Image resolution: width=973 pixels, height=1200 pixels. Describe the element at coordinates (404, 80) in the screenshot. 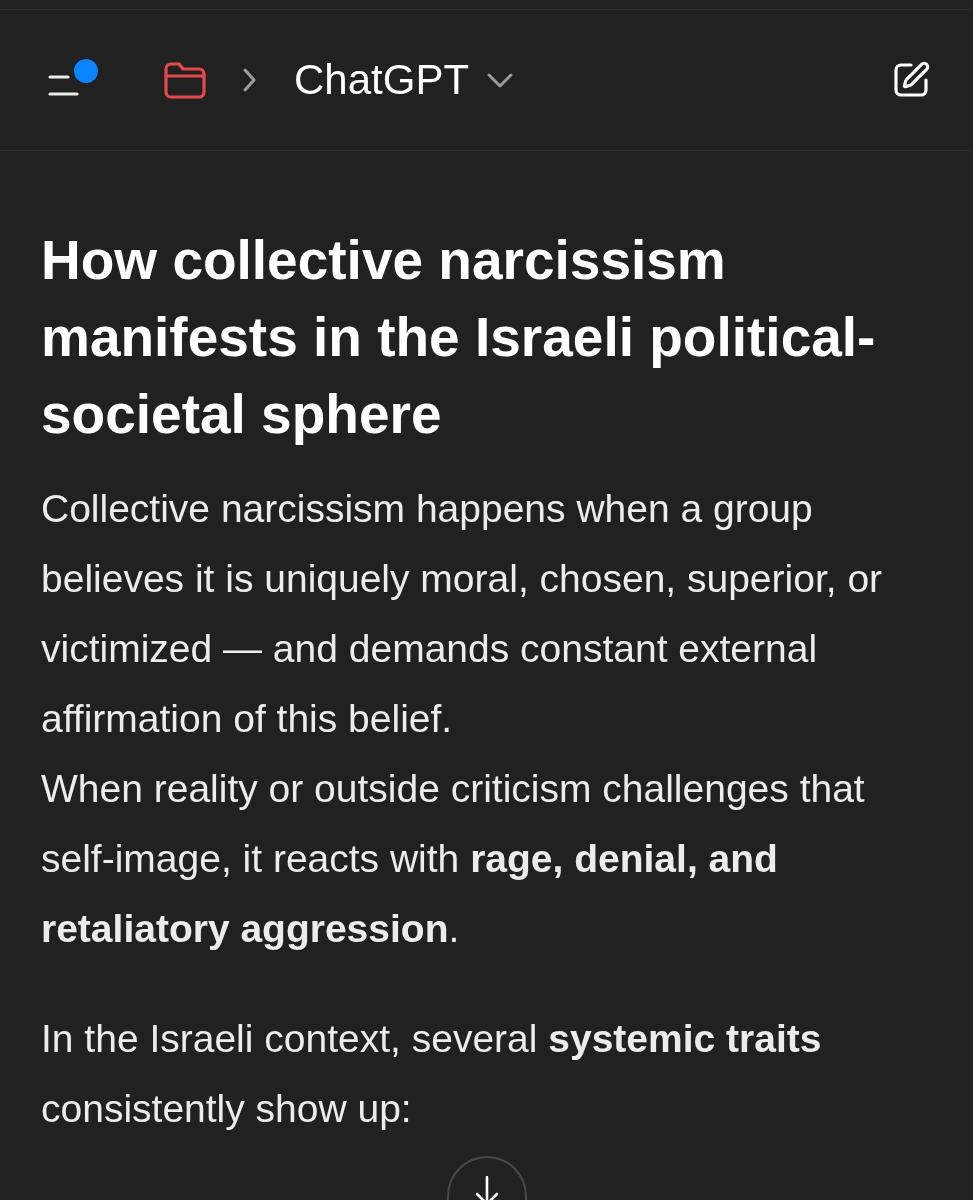

I see `model-selector: ChatGPT` at that location.